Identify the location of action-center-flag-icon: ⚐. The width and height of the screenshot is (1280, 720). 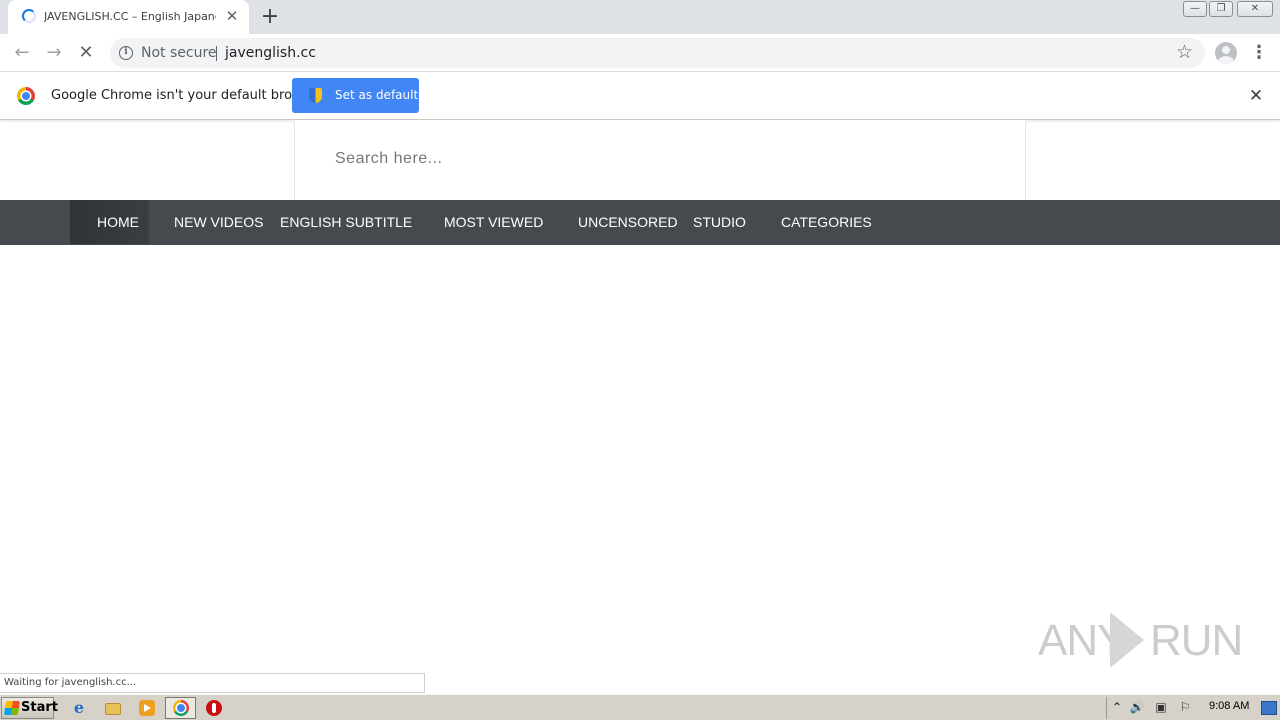
(1185, 707).